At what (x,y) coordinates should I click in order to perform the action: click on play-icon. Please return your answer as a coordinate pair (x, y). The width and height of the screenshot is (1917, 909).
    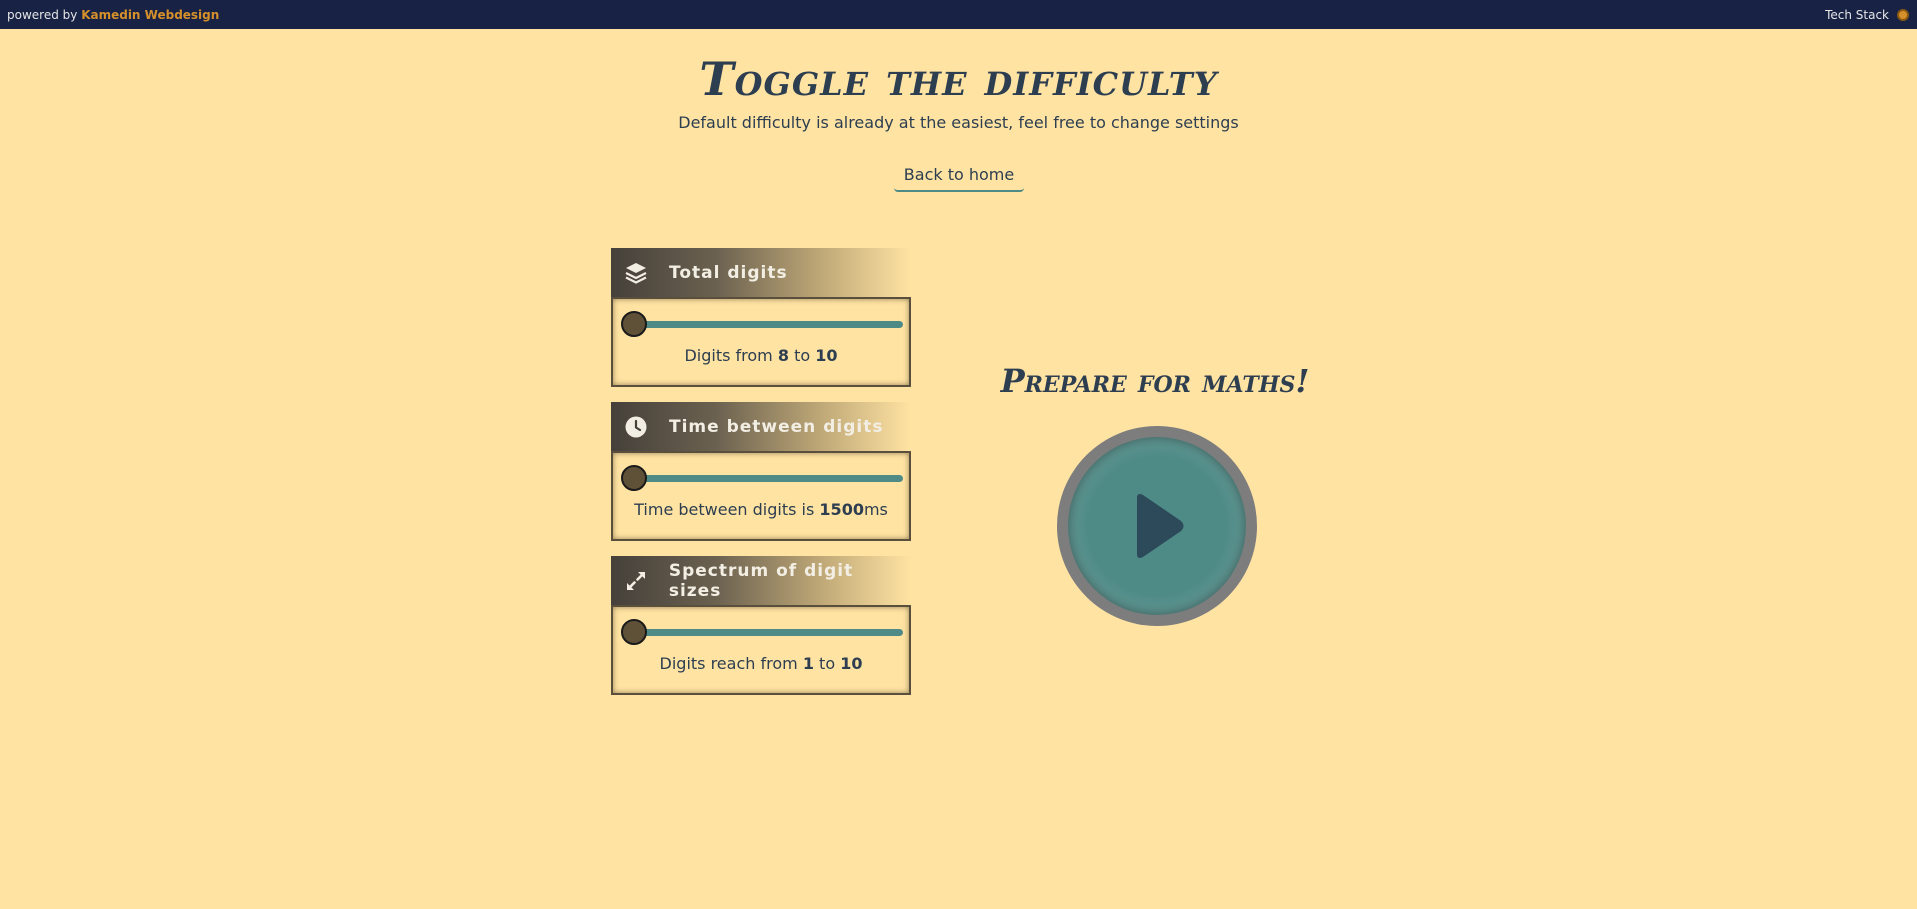
    Looking at the image, I should click on (1160, 526).